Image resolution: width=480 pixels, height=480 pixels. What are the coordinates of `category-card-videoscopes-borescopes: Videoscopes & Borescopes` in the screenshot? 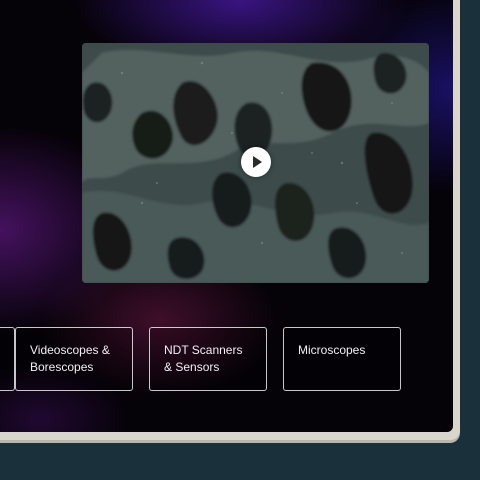 It's located at (74, 359).